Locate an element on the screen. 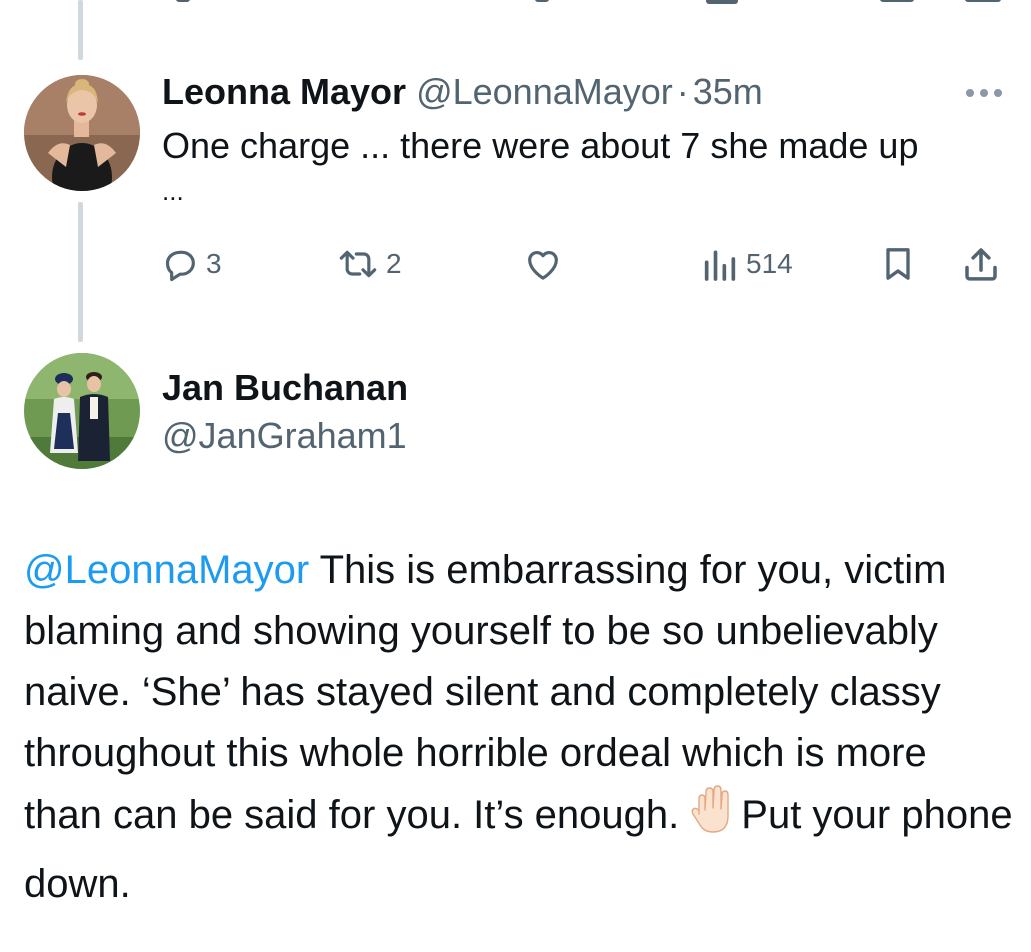 Image resolution: width=1031 pixels, height=952 pixels. reply-author-handle-line: @JanGraham1 is located at coordinates (284, 436).